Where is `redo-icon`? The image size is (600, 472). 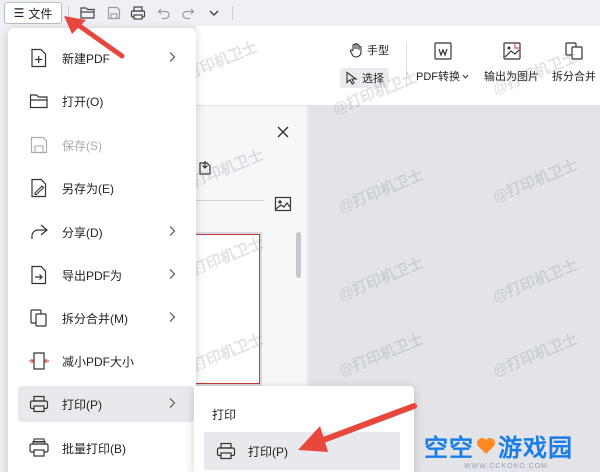 redo-icon is located at coordinates (188, 13).